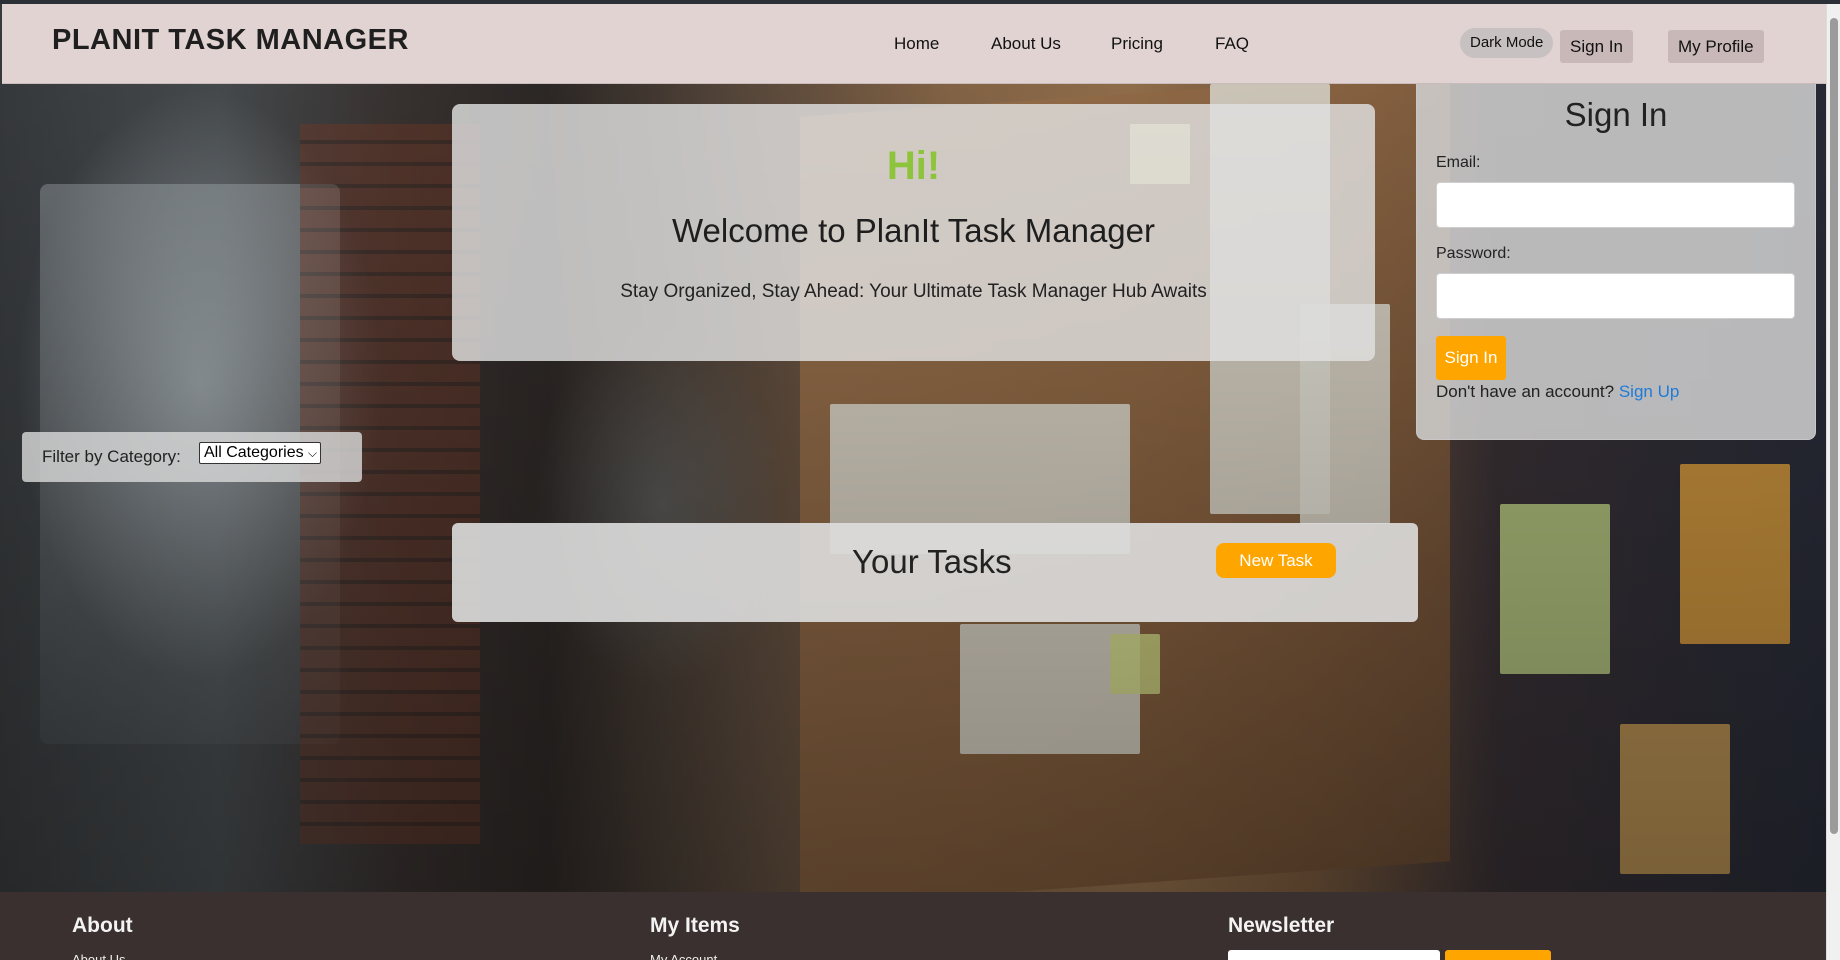 The image size is (1840, 960). What do you see at coordinates (1616, 114) in the screenshot?
I see `sign-in-title: Sign In` at bounding box center [1616, 114].